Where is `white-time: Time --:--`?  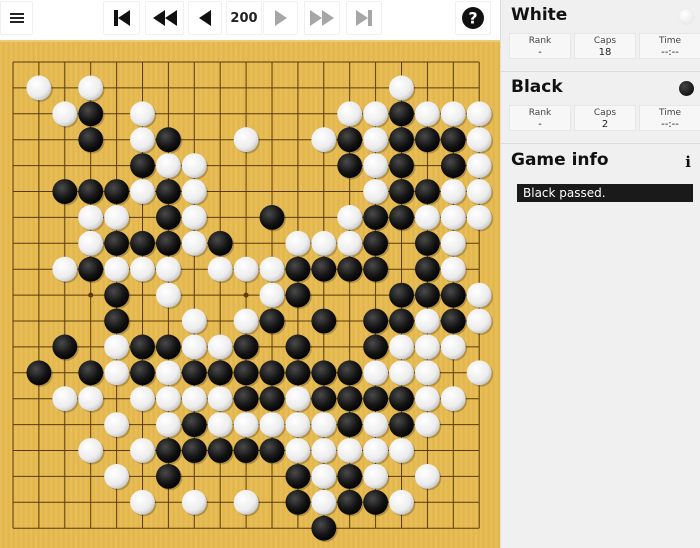
white-time: Time --:-- is located at coordinates (669, 46).